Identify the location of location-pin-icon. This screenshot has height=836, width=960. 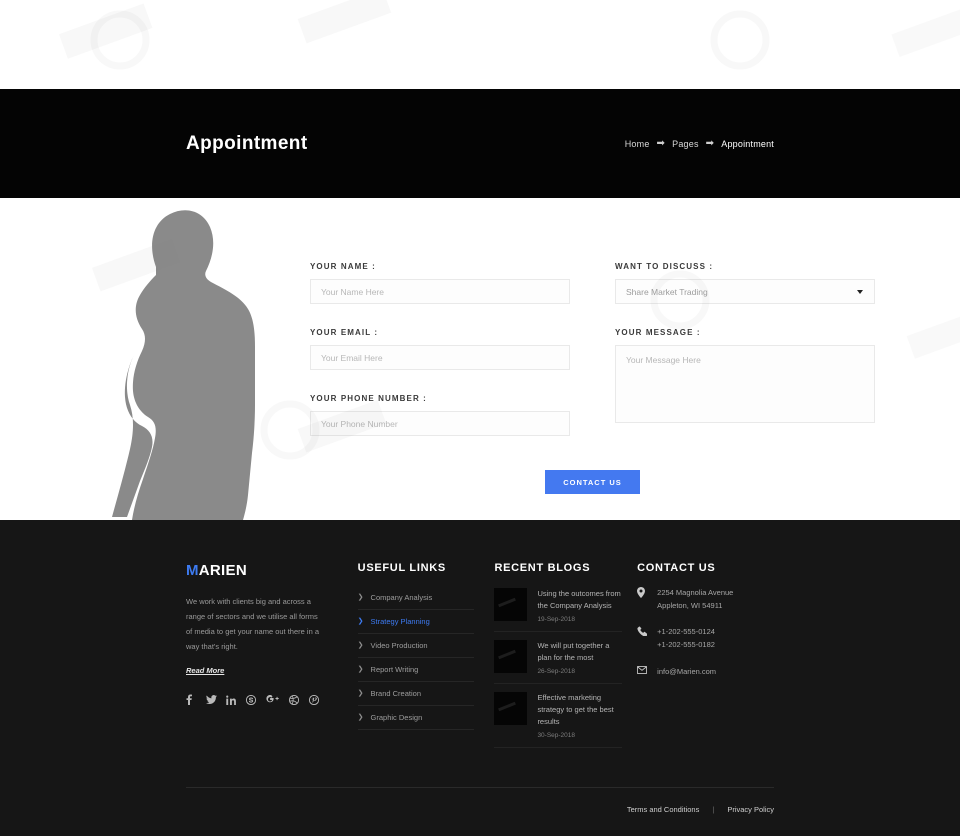
(642, 592).